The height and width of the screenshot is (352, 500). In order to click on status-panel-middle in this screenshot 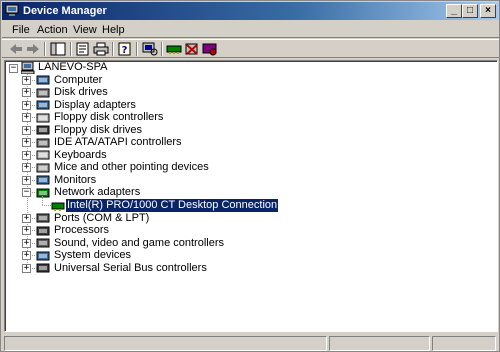, I will do `click(379, 343)`.